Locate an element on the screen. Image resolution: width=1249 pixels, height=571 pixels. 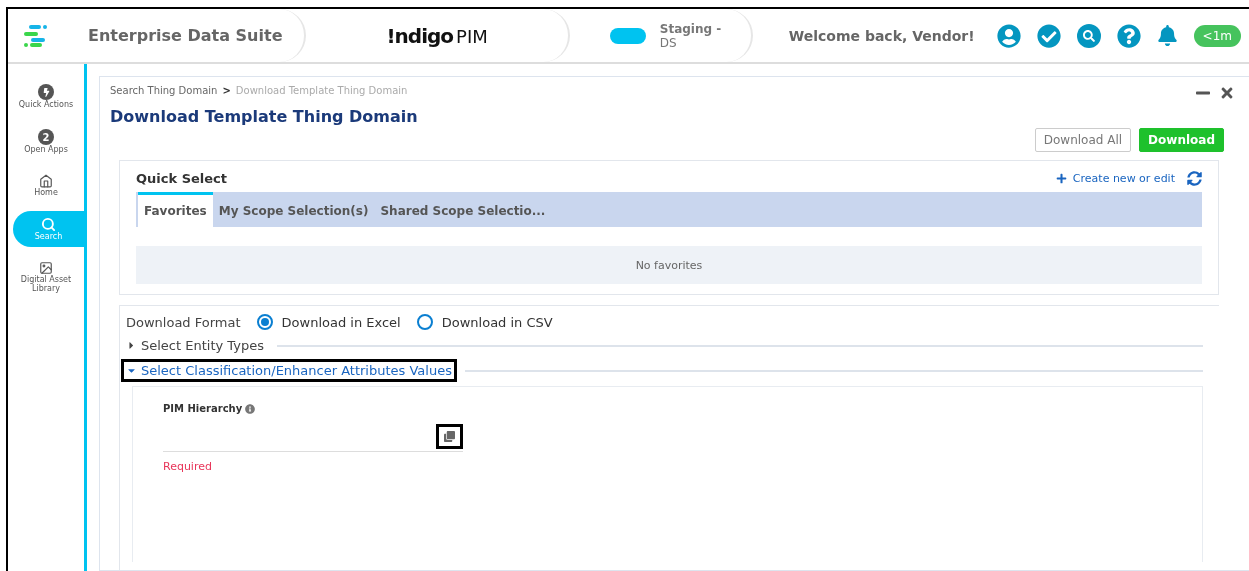
tab: My Scope Selection(s) is located at coordinates (293, 209).